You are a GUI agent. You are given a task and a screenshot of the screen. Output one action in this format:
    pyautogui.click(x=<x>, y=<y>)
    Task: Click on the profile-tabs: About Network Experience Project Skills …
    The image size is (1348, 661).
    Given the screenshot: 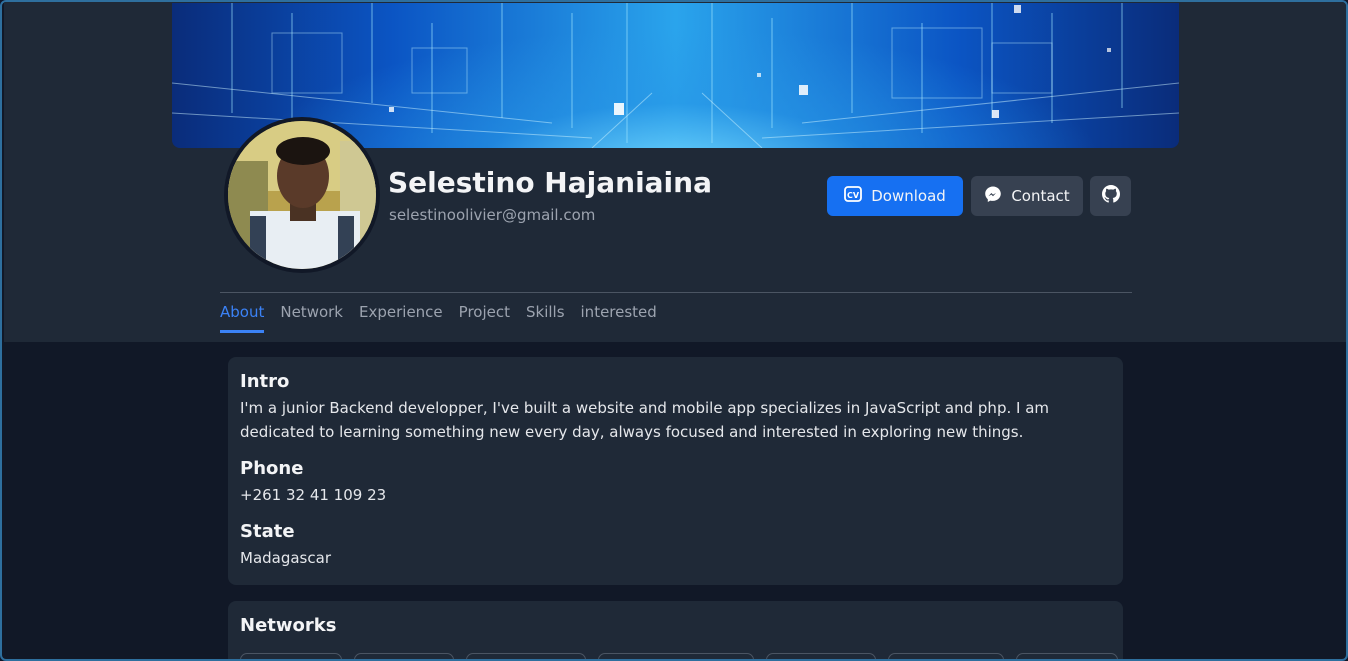 What is the action you would take?
    pyautogui.click(x=438, y=318)
    